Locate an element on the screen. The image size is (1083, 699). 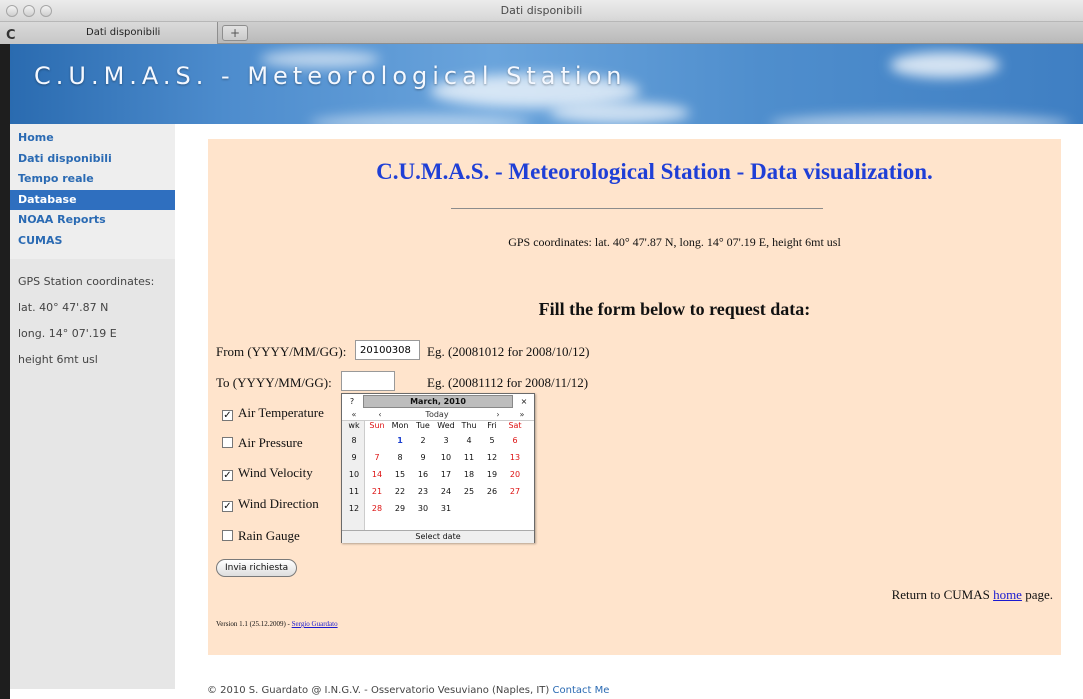
zoom-window-button is located at coordinates (46, 11).